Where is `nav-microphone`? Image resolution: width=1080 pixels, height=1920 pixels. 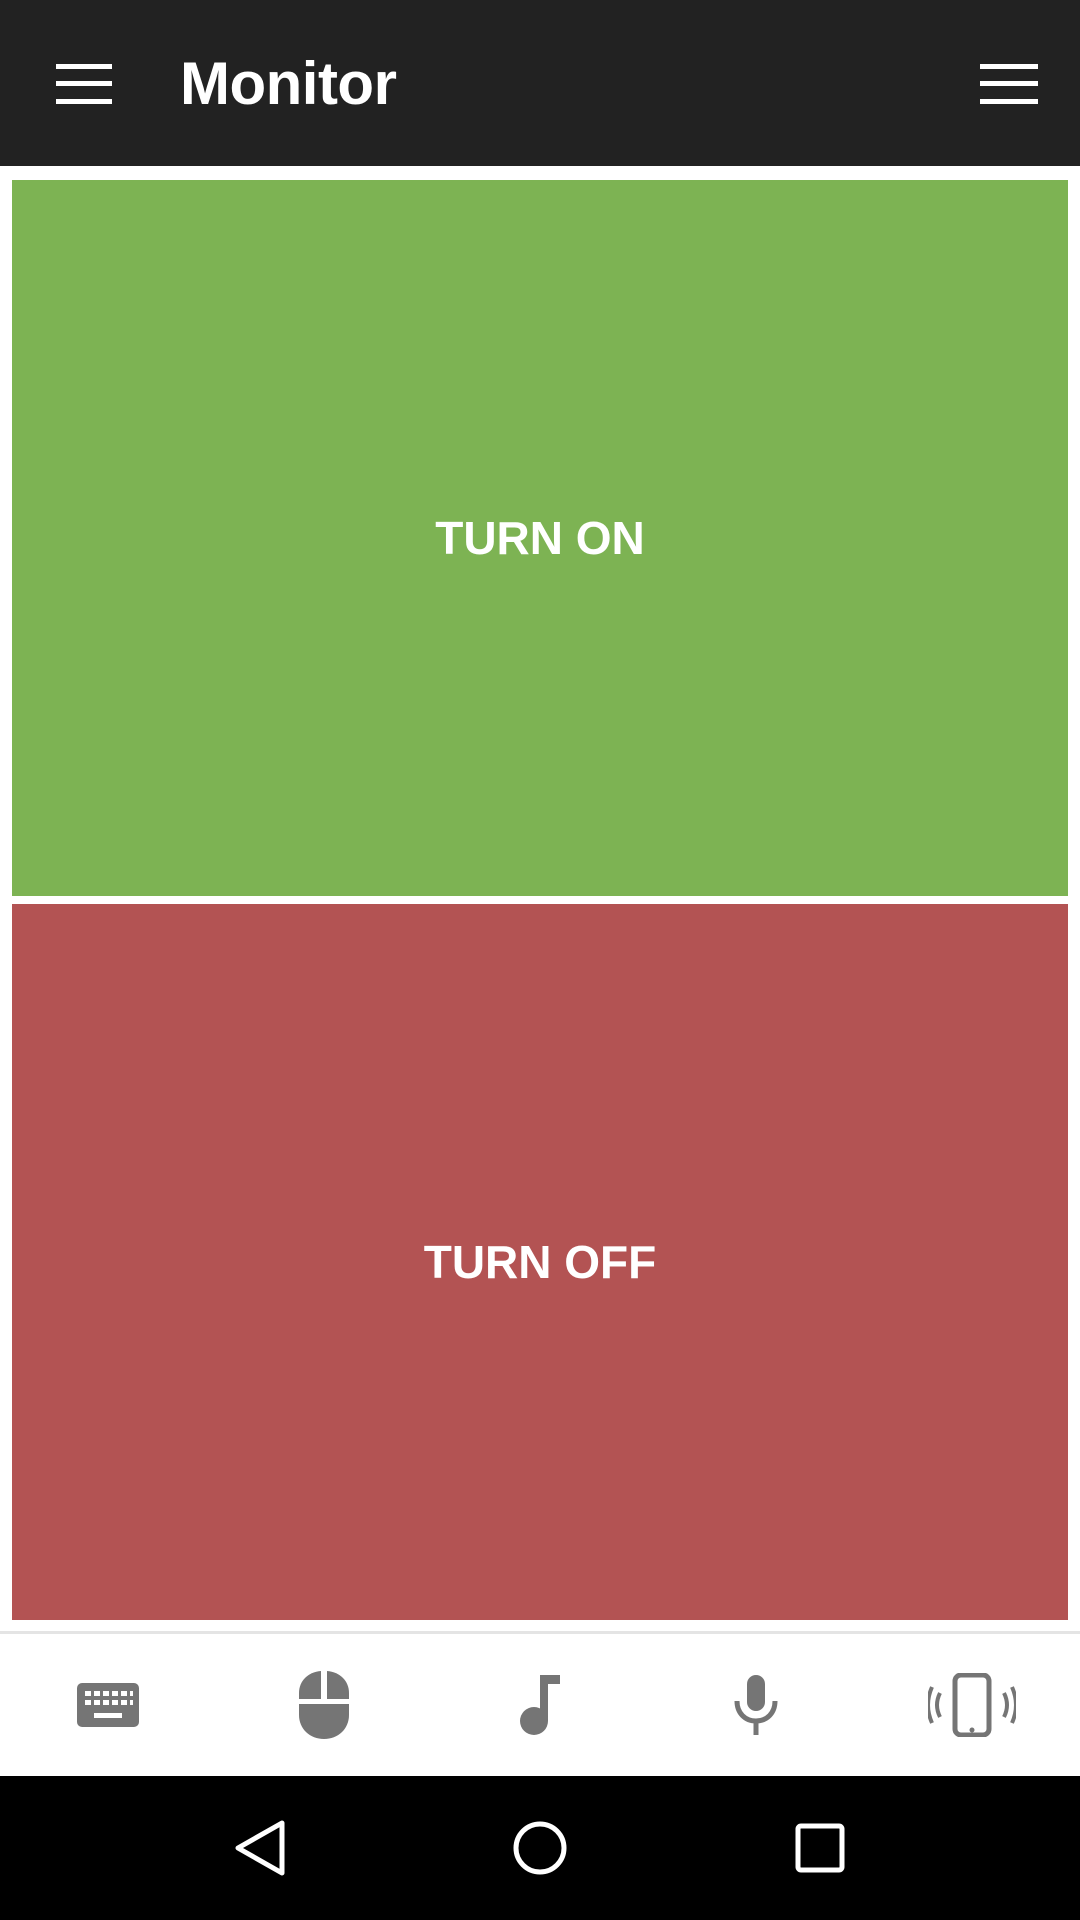 nav-microphone is located at coordinates (756, 1705).